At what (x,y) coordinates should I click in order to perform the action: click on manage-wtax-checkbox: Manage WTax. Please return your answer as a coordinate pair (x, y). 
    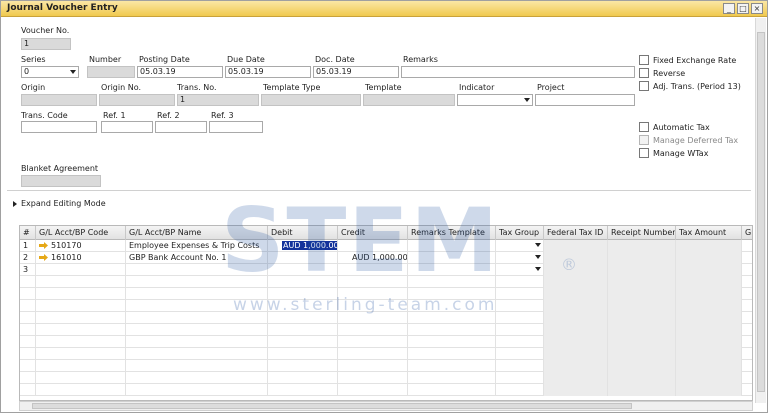
    Looking at the image, I should click on (673, 153).